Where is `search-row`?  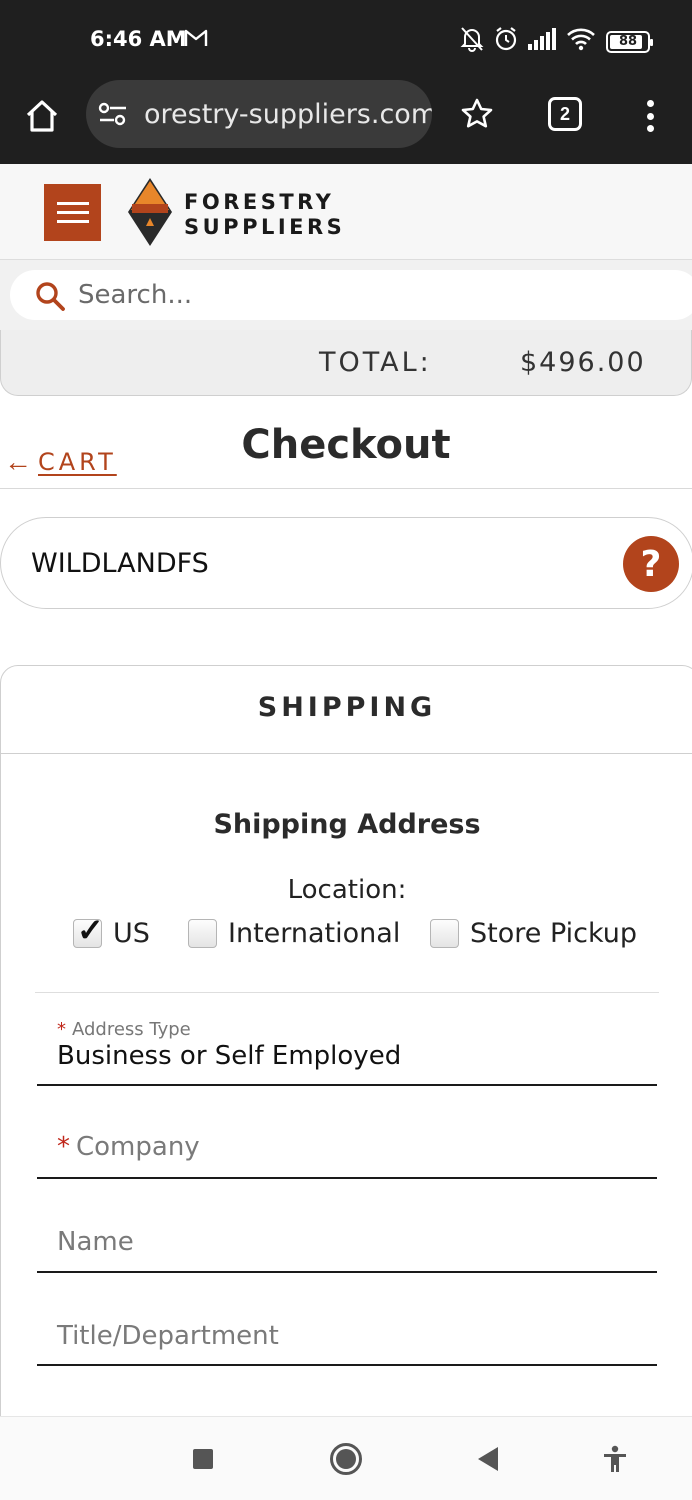
search-row is located at coordinates (346, 295).